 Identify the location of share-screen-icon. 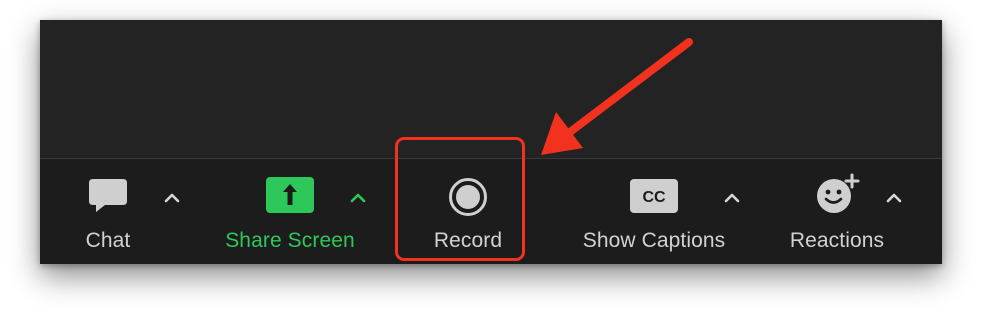
(290, 197).